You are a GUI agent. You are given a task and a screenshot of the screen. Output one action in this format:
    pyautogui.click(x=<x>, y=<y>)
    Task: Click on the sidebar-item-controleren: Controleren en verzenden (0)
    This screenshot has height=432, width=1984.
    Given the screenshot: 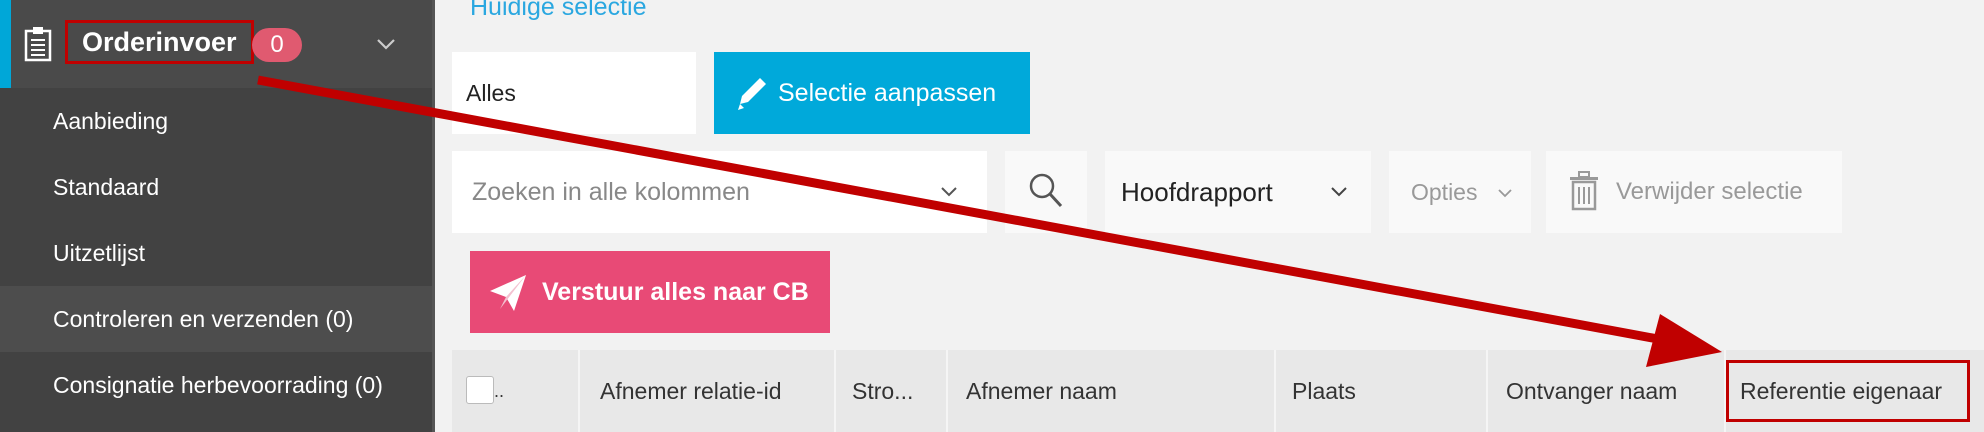 What is the action you would take?
    pyautogui.click(x=216, y=319)
    